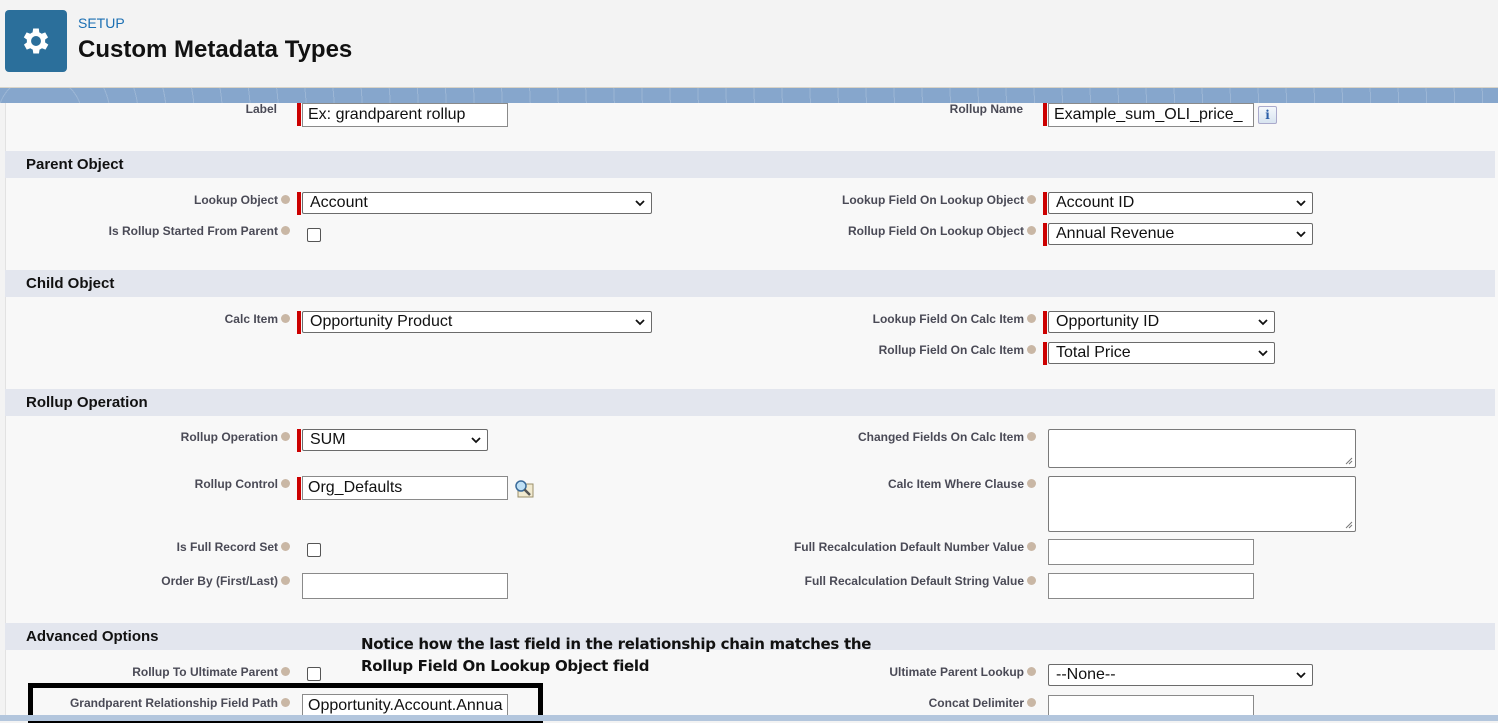  What do you see at coordinates (942, 231) in the screenshot?
I see `rollup-field-on-lookup-object-label: Rollup Field On Lookup Object` at bounding box center [942, 231].